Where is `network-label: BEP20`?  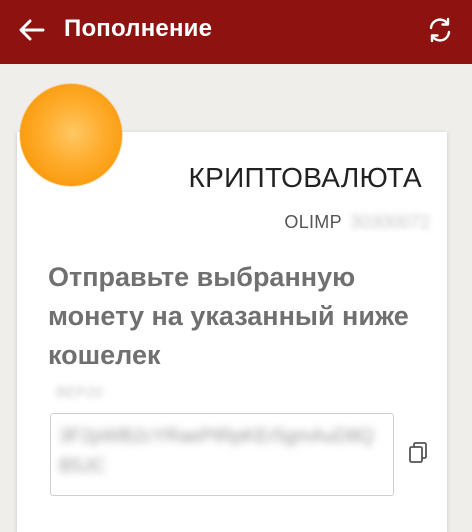 network-label: BEP20 is located at coordinates (79, 392).